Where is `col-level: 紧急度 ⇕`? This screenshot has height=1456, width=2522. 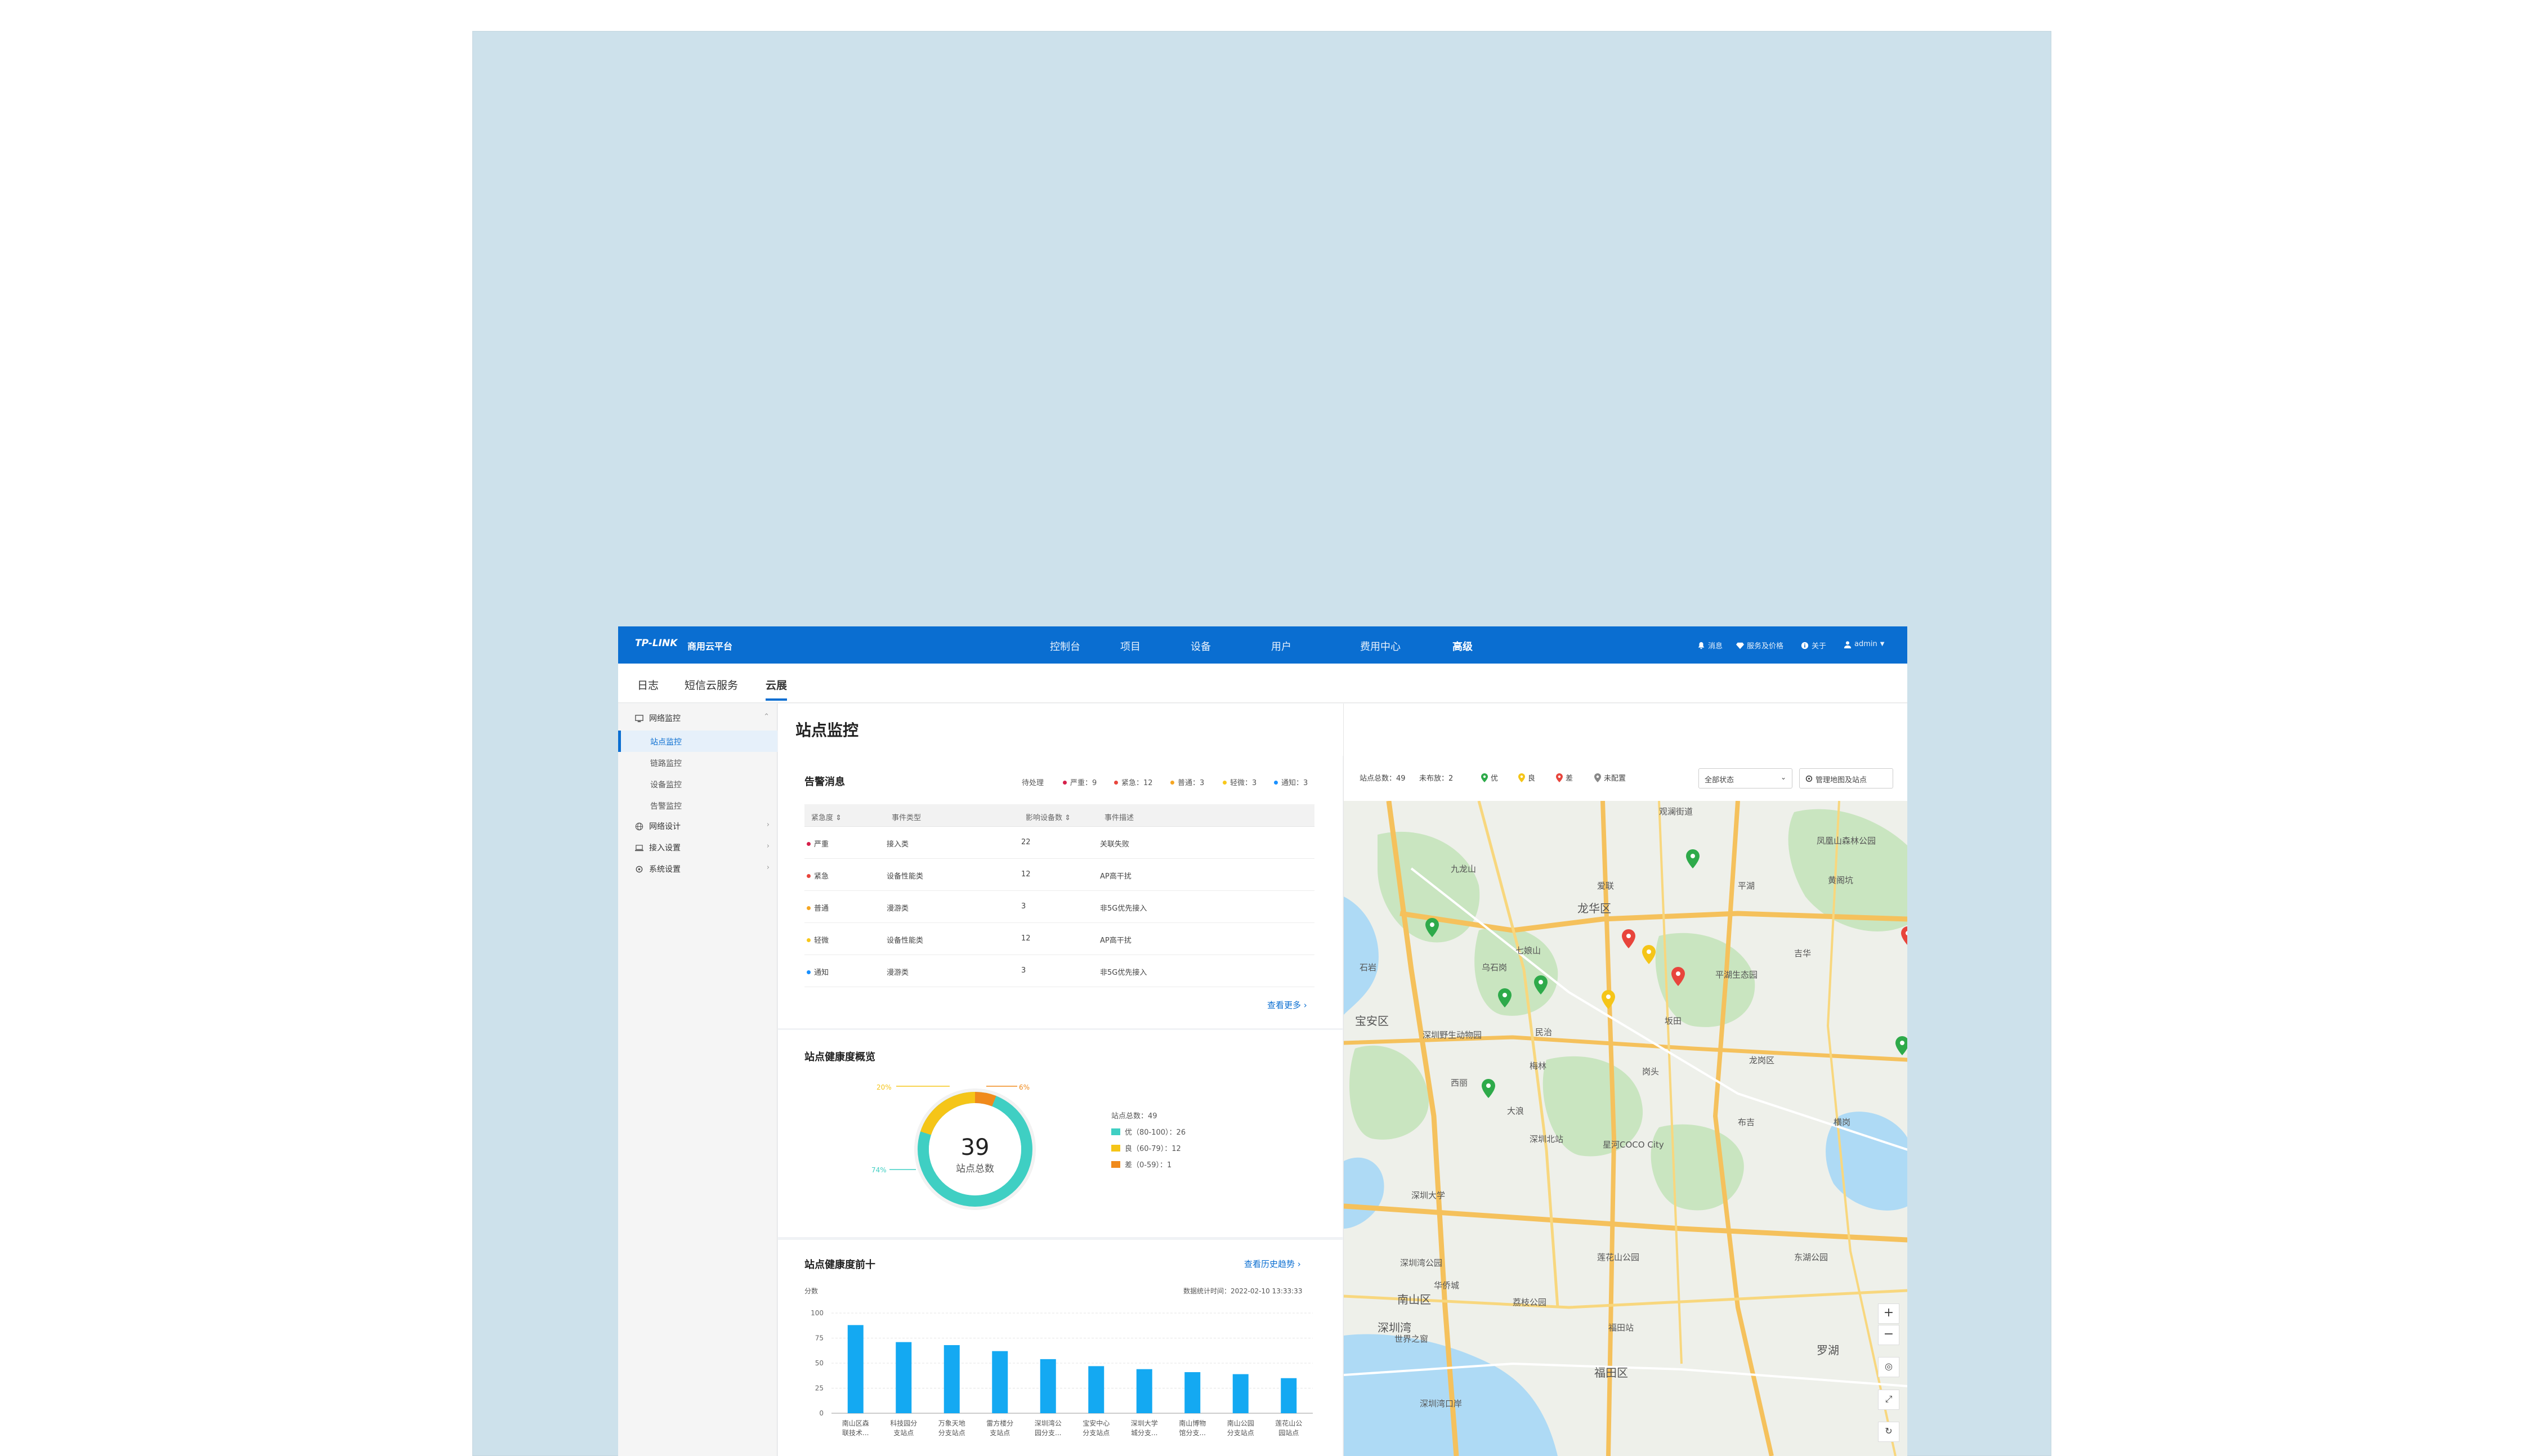
col-level: 紧急度 ⇕ is located at coordinates (826, 817).